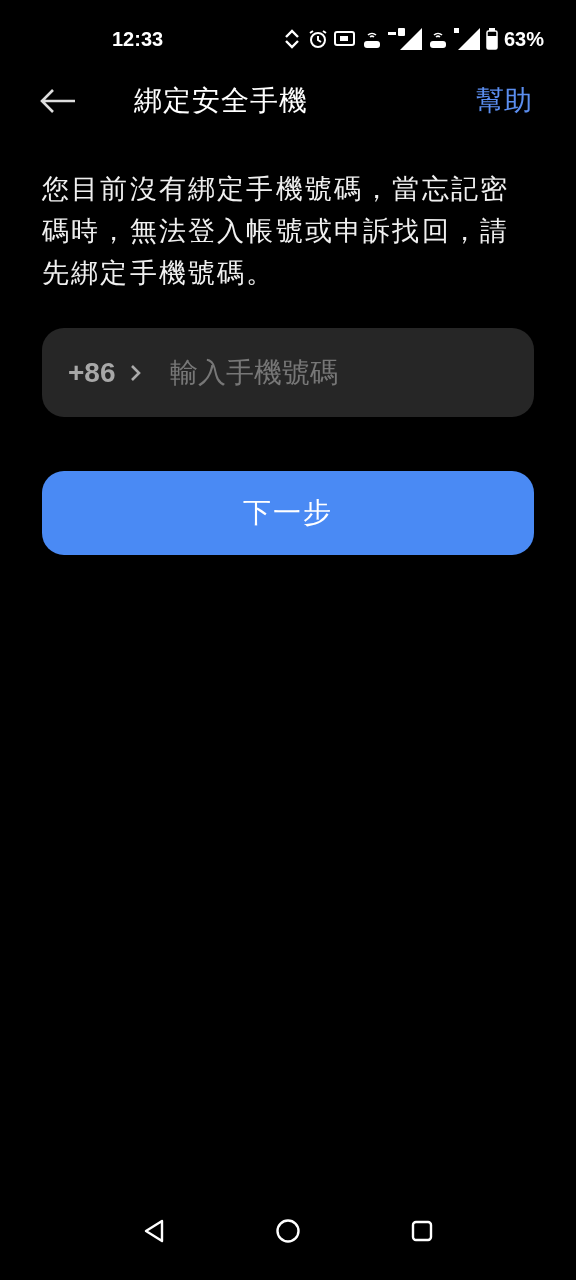 This screenshot has width=576, height=1280. Describe the element at coordinates (138, 39) in the screenshot. I see `clock-time: 12:33` at that location.